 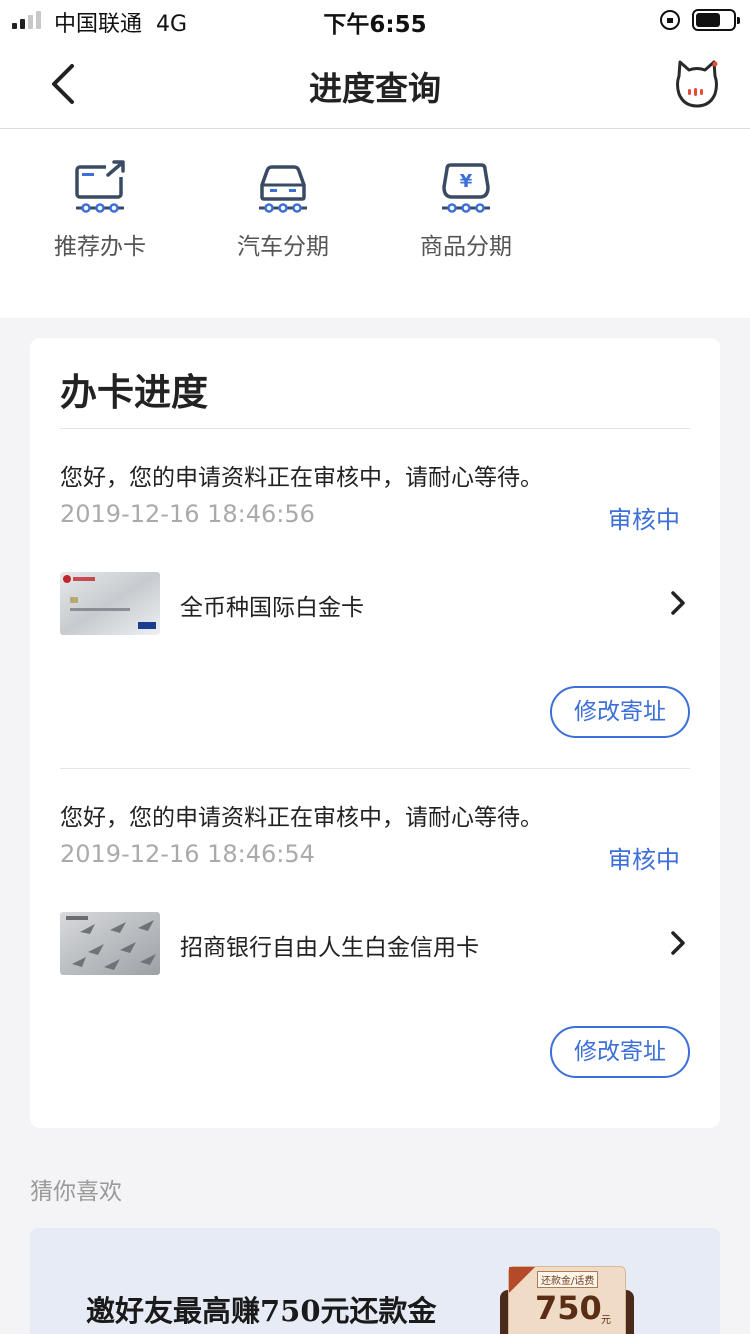 I want to click on status-bar: 中国联通 4G 下午6:55, so click(x=375, y=20).